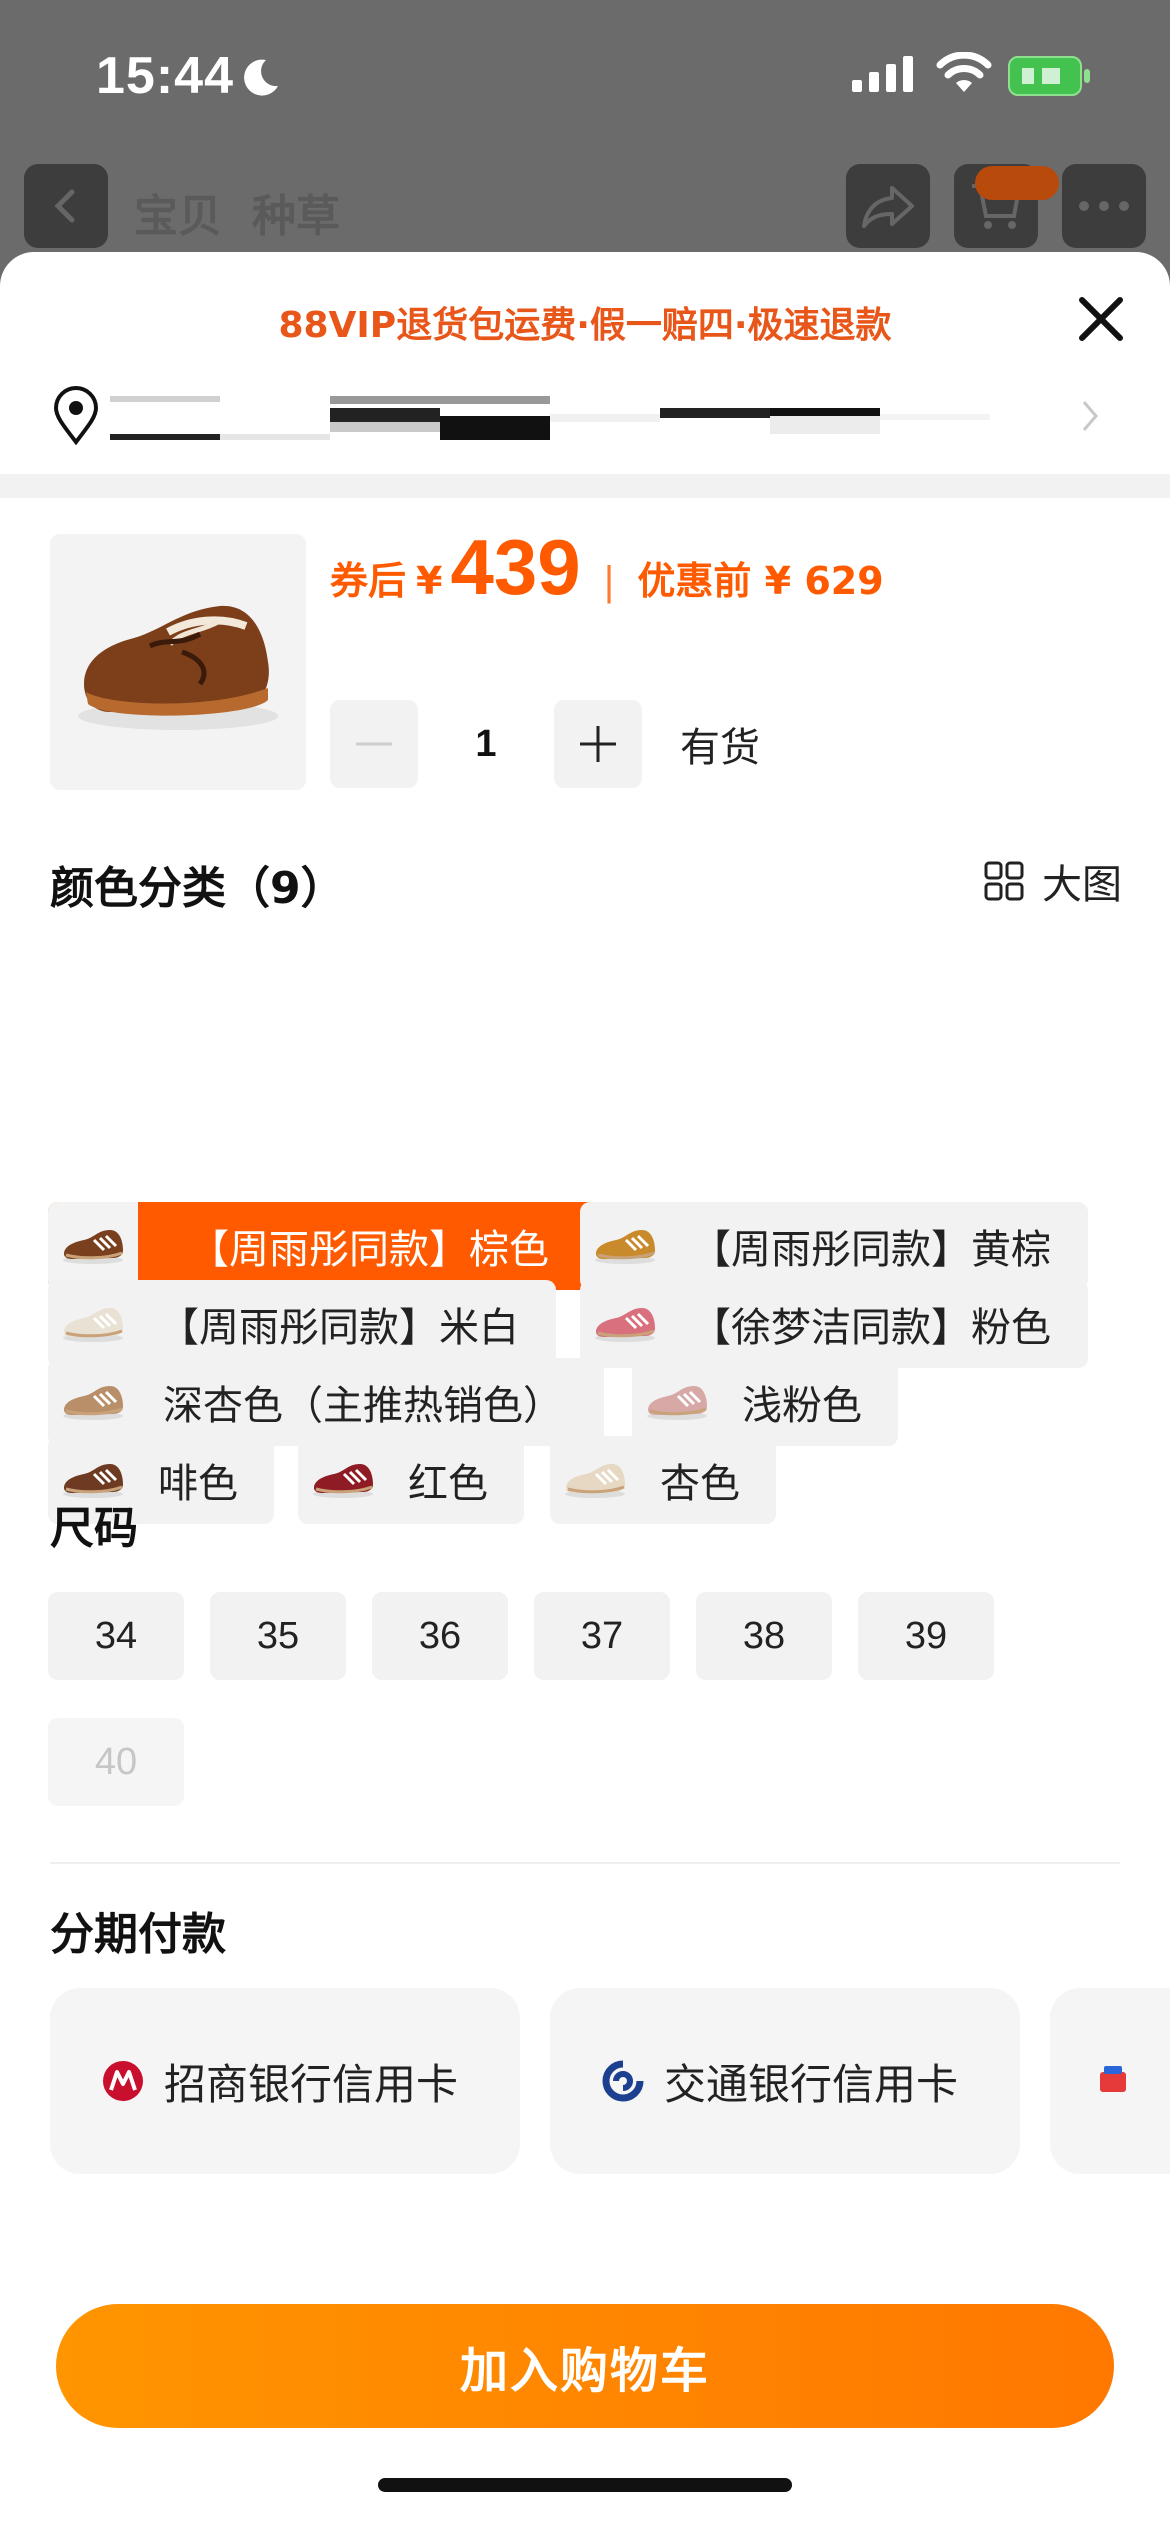  What do you see at coordinates (760, 581) in the screenshot?
I see `price-before-discount: 优惠前 ¥ 629` at bounding box center [760, 581].